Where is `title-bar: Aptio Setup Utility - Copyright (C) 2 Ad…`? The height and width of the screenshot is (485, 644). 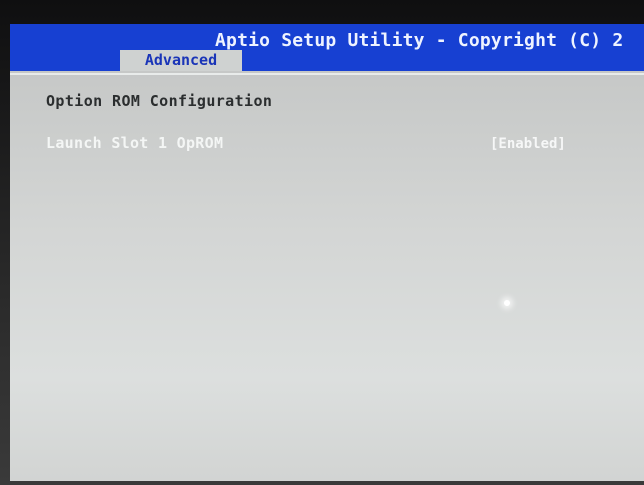 title-bar: Aptio Setup Utility - Copyright (C) 2 Ad… is located at coordinates (327, 47).